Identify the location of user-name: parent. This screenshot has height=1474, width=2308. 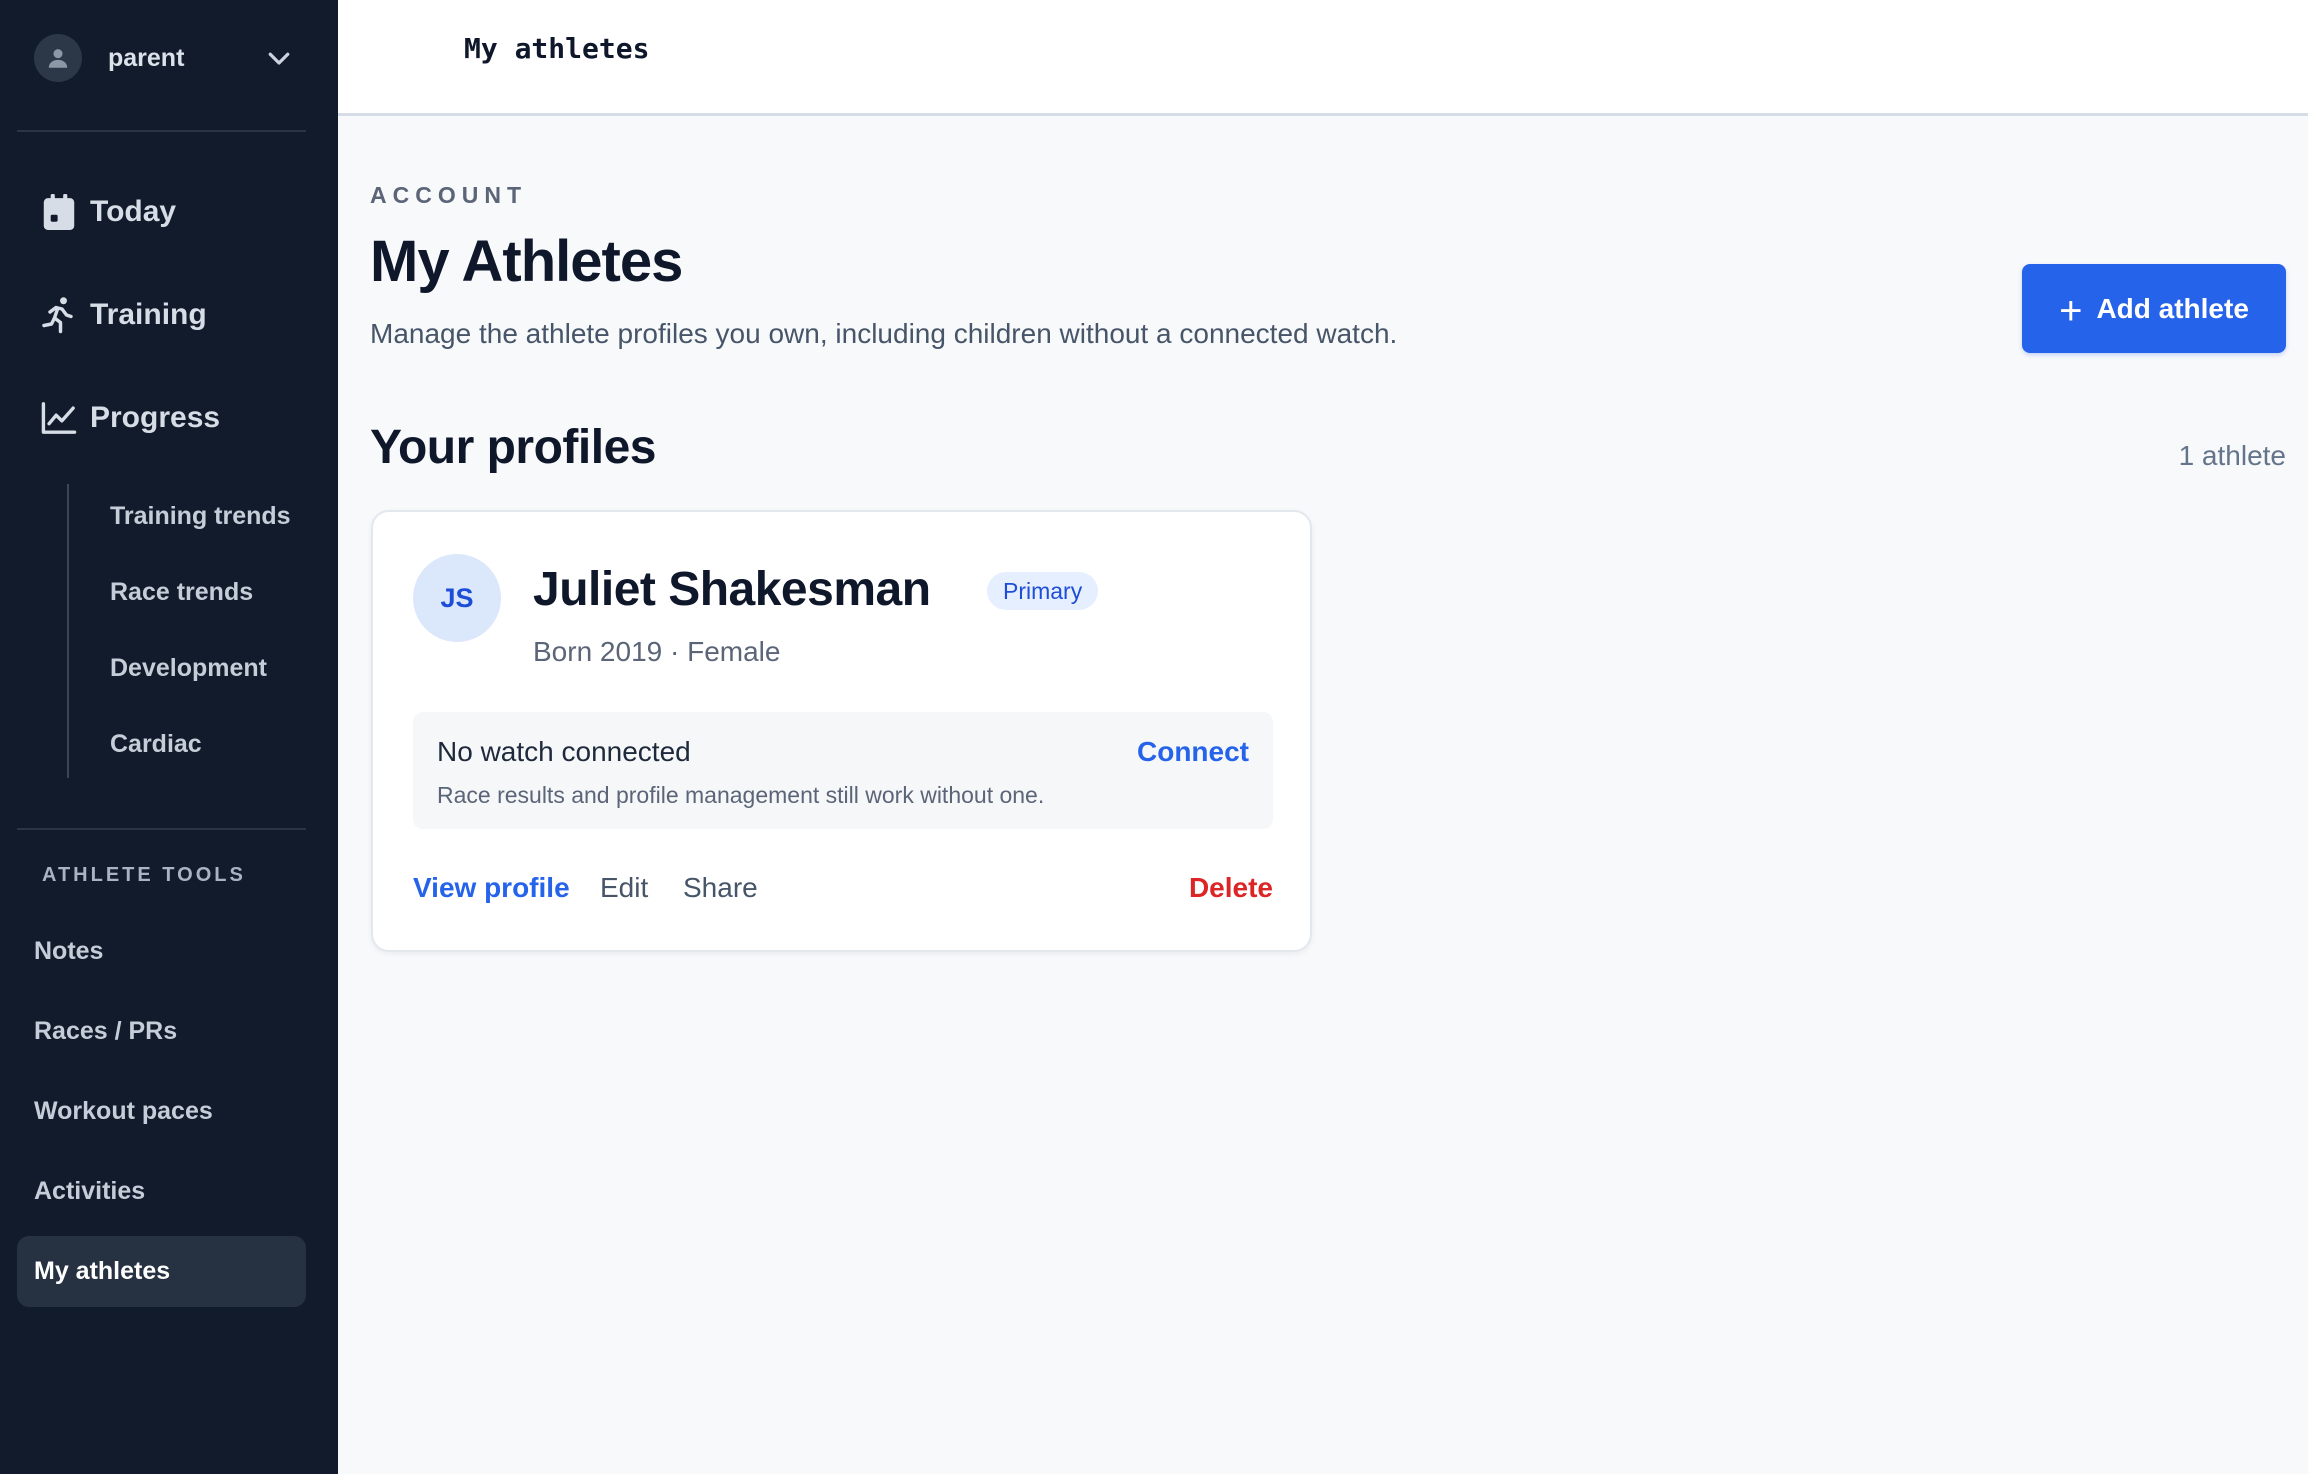
(146, 57).